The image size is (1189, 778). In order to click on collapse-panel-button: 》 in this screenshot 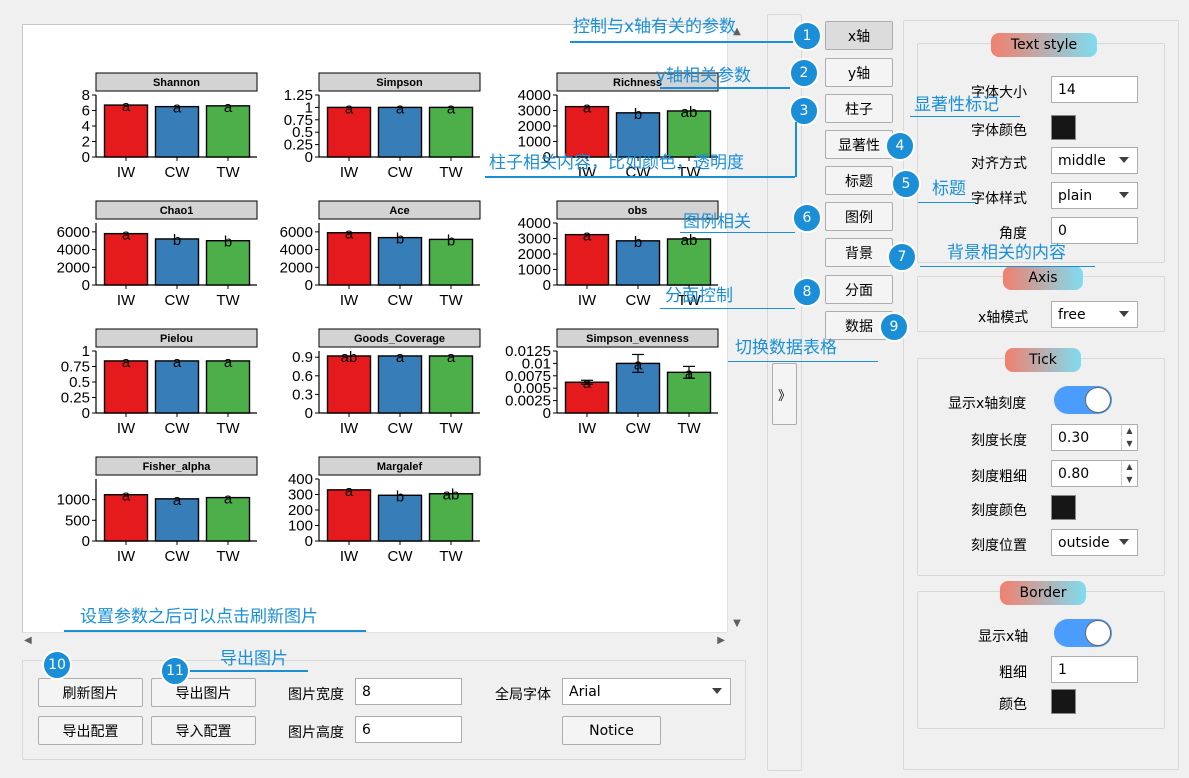, I will do `click(784, 394)`.